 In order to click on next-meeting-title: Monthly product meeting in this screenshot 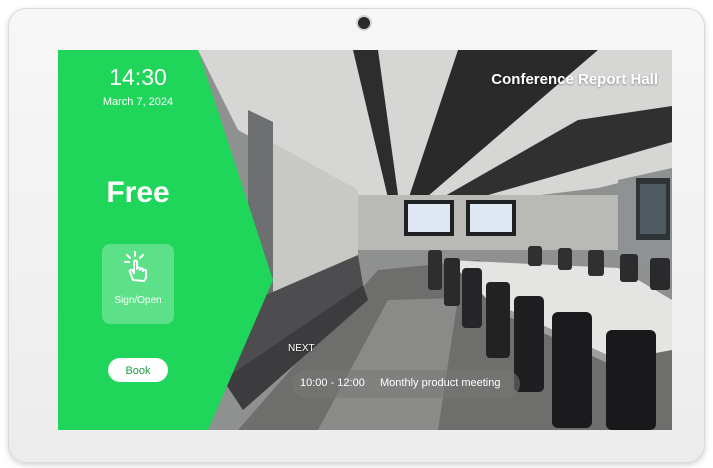, I will do `click(440, 383)`.